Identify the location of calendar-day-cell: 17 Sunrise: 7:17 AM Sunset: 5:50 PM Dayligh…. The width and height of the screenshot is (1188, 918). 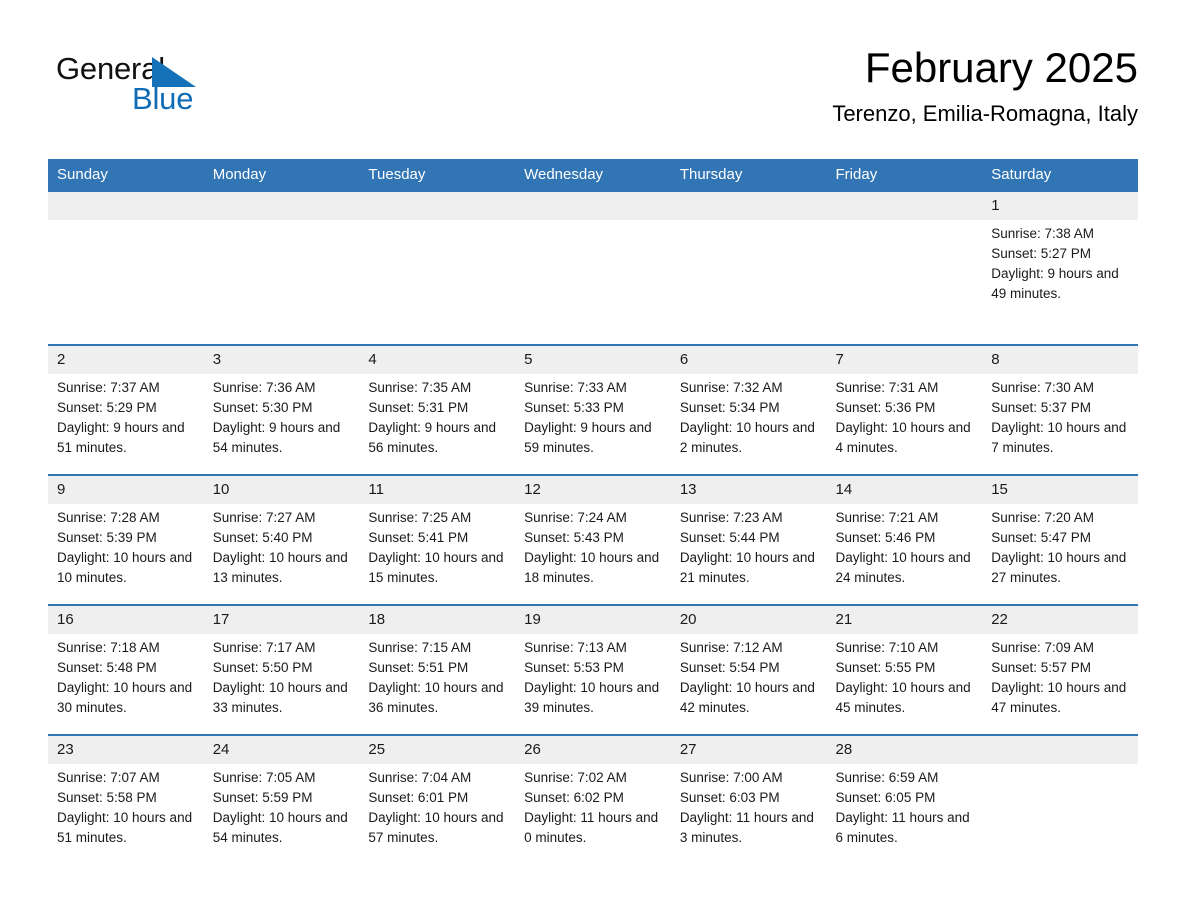
(281, 669).